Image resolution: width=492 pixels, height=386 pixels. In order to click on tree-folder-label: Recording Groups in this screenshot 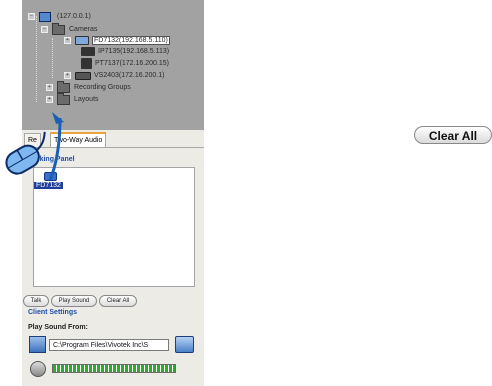, I will do `click(102, 87)`.